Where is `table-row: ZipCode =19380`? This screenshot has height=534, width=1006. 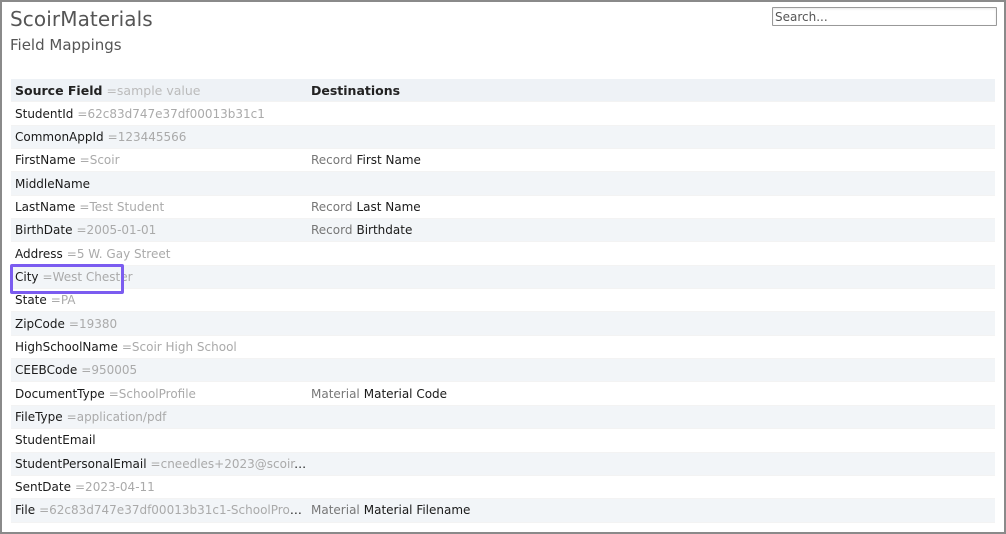 table-row: ZipCode =19380 is located at coordinates (503, 324).